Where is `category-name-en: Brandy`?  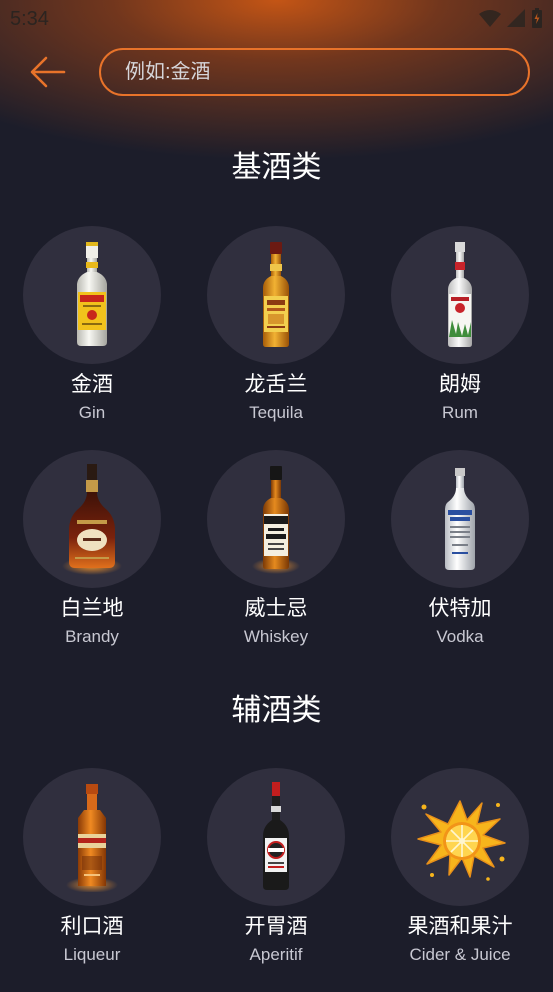 category-name-en: Brandy is located at coordinates (92, 636).